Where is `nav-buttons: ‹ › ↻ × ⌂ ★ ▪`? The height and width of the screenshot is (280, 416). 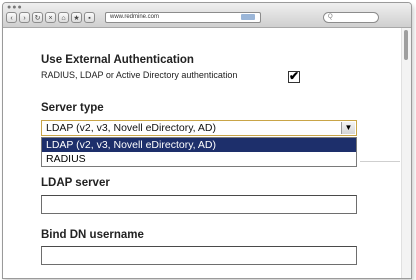
nav-buttons: ‹ › ↻ × ⌂ ★ ▪ is located at coordinates (50, 17).